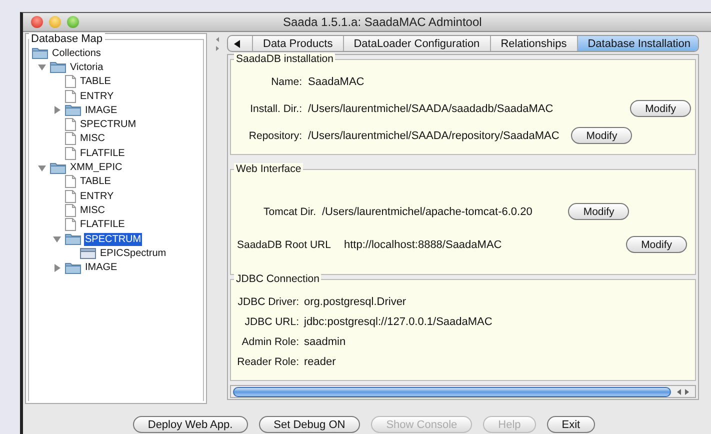 The width and height of the screenshot is (711, 434). What do you see at coordinates (268, 302) in the screenshot?
I see `field-label: JDBC Driver:` at bounding box center [268, 302].